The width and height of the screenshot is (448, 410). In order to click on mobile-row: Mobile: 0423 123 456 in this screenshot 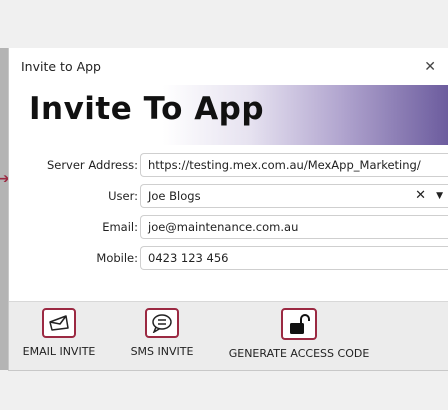, I will do `click(228, 259)`.